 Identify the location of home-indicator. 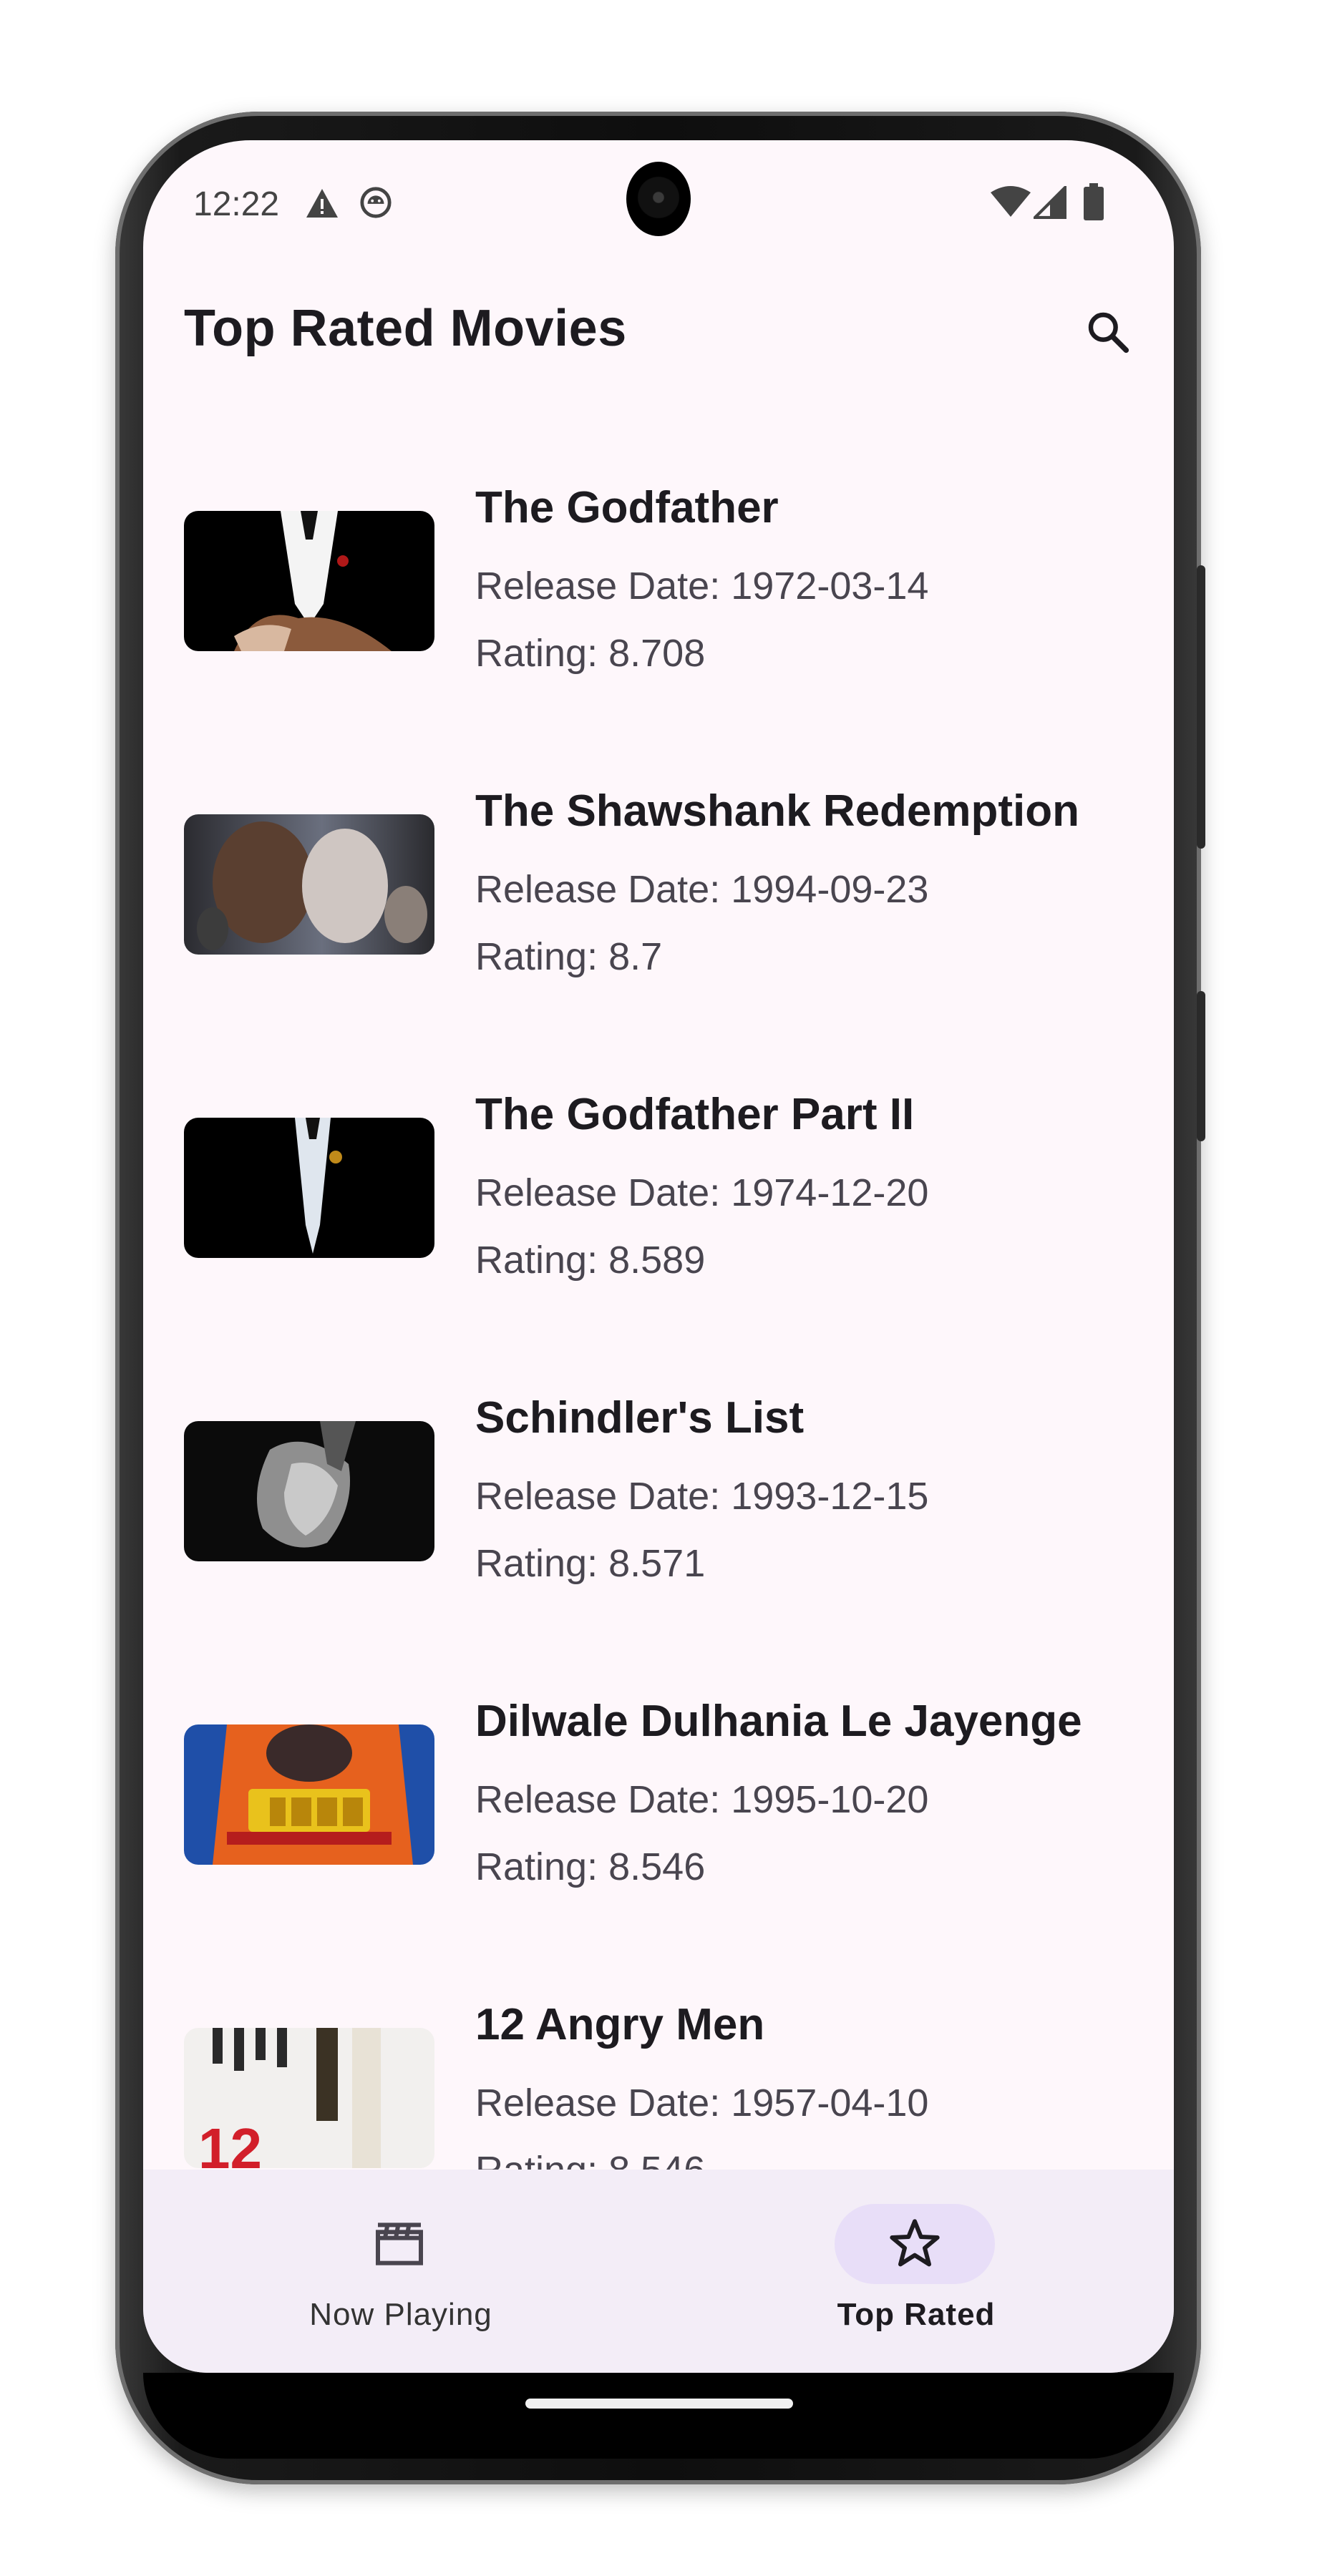
(659, 2404).